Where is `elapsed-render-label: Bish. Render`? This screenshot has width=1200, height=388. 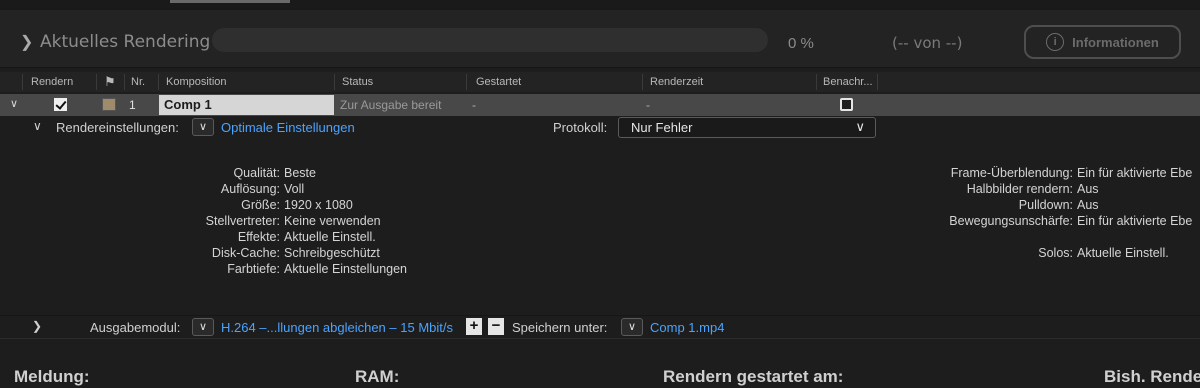 elapsed-render-label: Bish. Render is located at coordinates (1152, 376).